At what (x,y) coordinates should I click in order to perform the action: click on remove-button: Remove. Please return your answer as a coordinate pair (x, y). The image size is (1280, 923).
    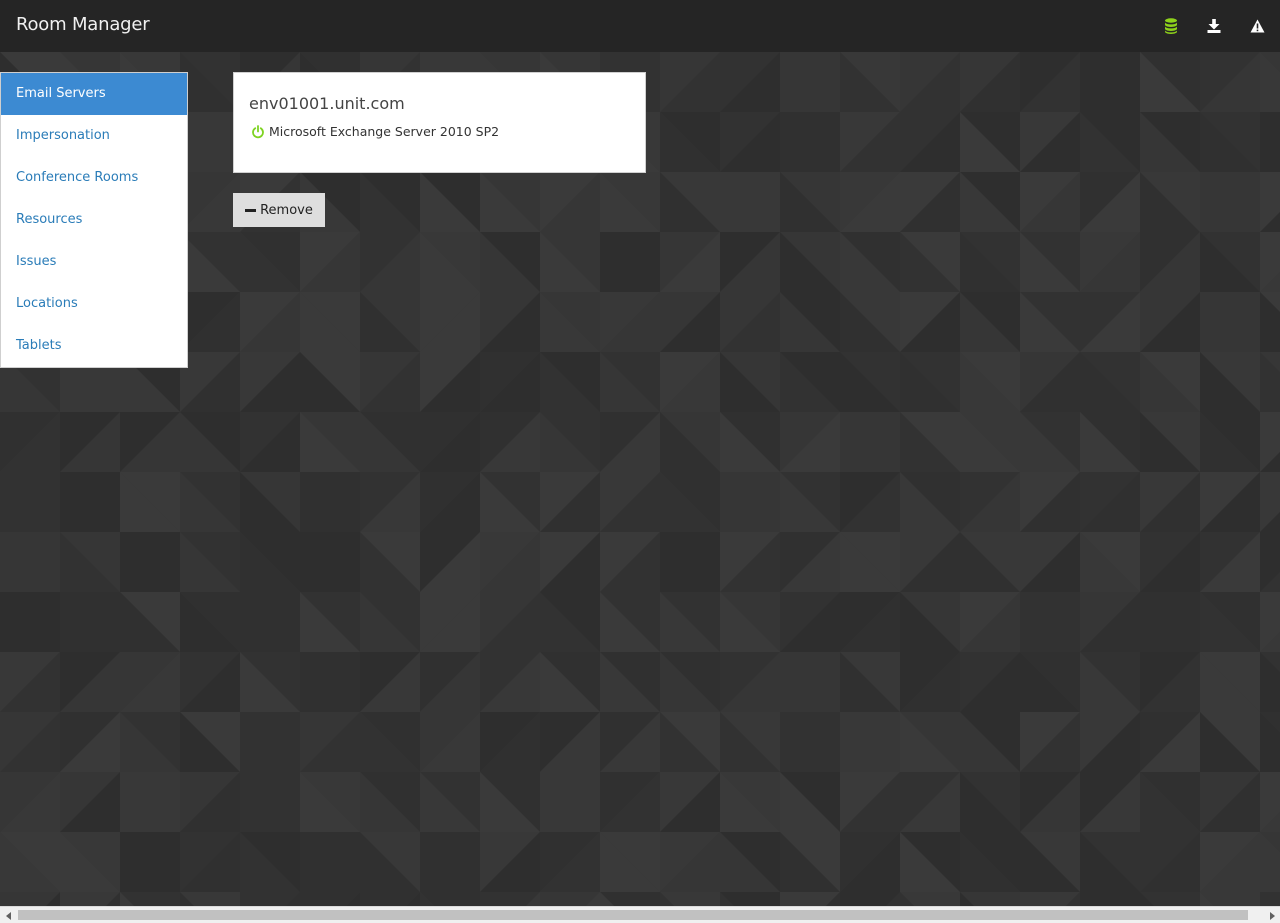
    Looking at the image, I should click on (279, 210).